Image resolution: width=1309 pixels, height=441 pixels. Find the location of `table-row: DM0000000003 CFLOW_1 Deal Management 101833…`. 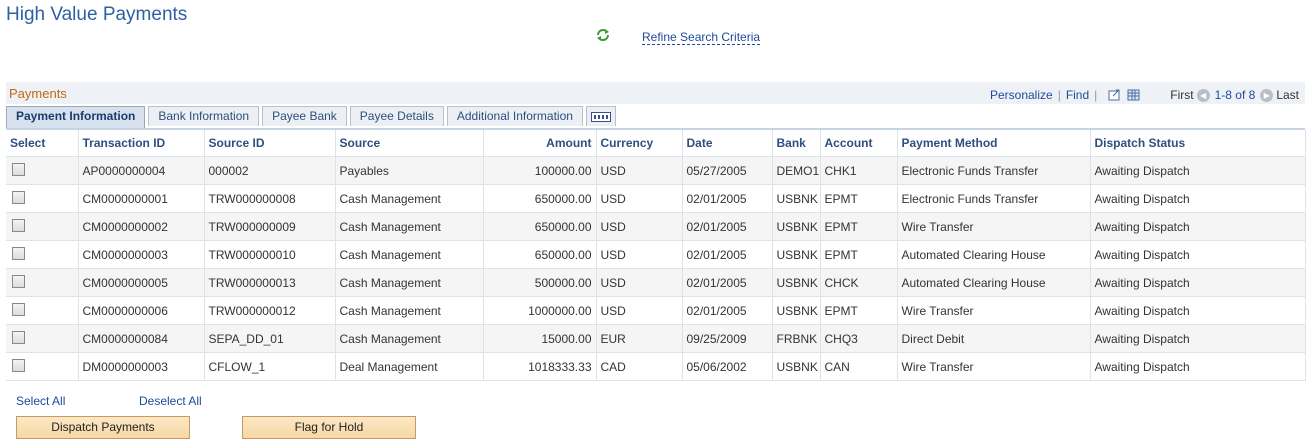

table-row: DM0000000003 CFLOW_1 Deal Management 101833… is located at coordinates (656, 366).